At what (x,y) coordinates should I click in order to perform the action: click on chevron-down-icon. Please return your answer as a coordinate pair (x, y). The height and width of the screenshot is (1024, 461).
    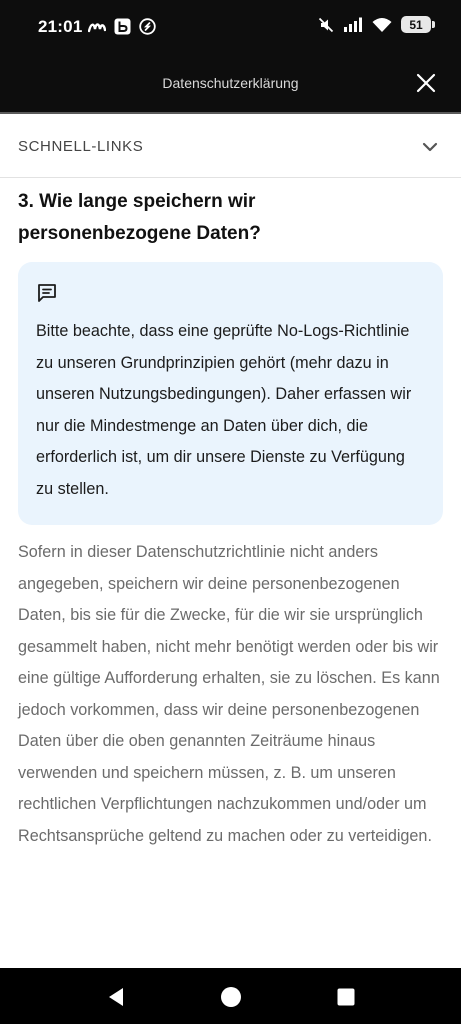
    Looking at the image, I should click on (430, 147).